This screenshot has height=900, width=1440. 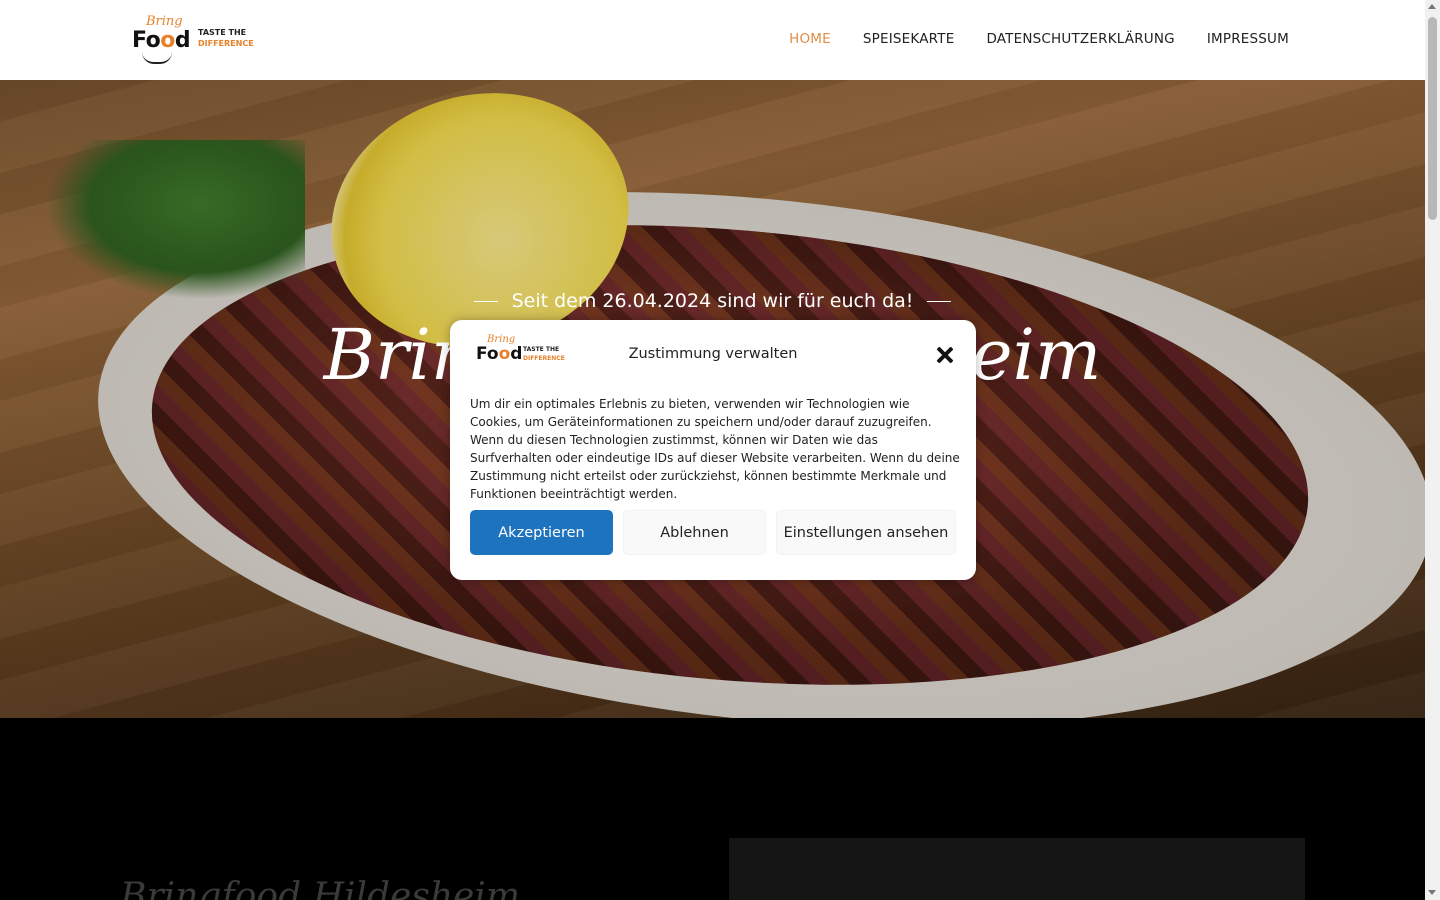 What do you see at coordinates (193, 40) in the screenshot?
I see `site-logo: Bring Food TASTE THE DIFFERENCE` at bounding box center [193, 40].